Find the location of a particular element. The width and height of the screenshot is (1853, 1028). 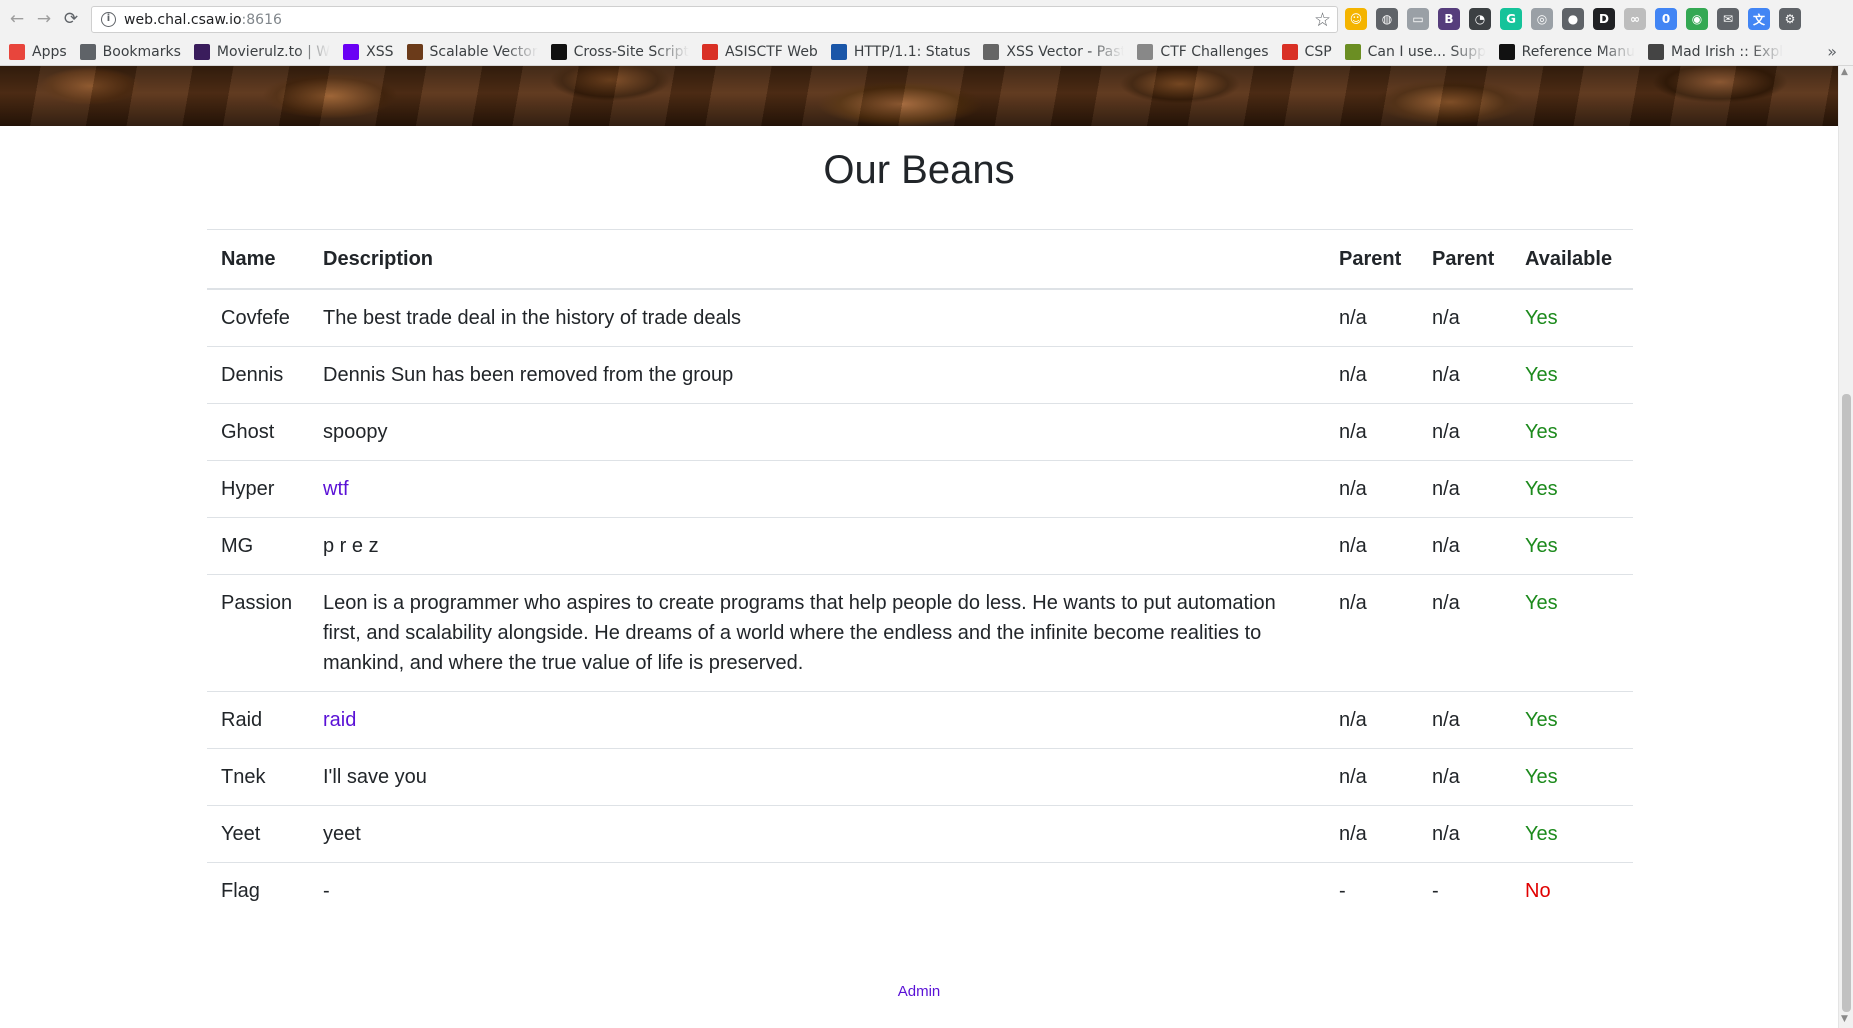

bookmark-item: Movierulz.to | W is located at coordinates (262, 51).